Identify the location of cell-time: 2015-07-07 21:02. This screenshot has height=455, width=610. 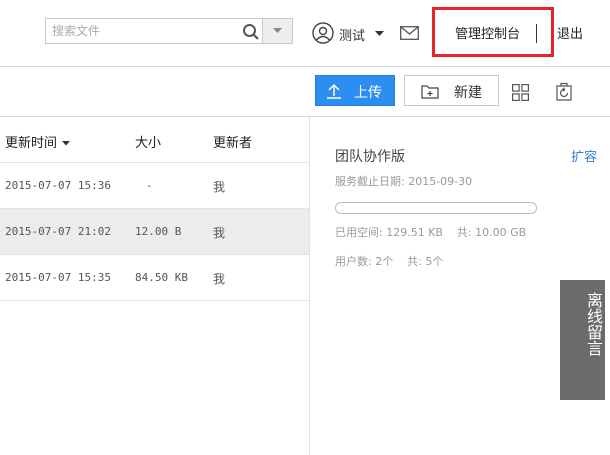
(58, 231).